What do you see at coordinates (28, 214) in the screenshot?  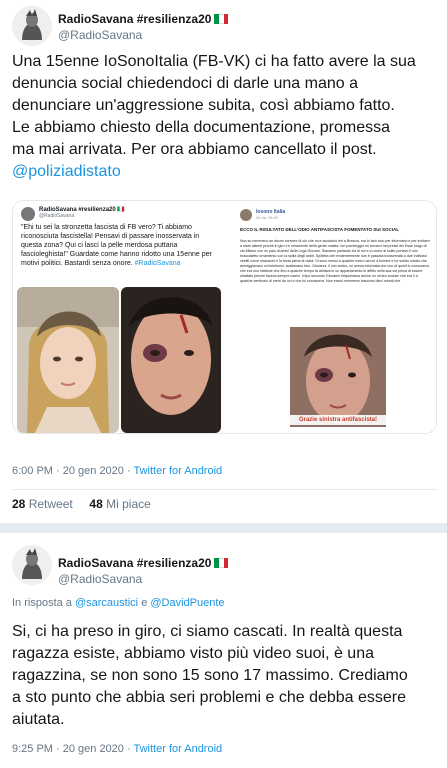 I see `quoted-avatar` at bounding box center [28, 214].